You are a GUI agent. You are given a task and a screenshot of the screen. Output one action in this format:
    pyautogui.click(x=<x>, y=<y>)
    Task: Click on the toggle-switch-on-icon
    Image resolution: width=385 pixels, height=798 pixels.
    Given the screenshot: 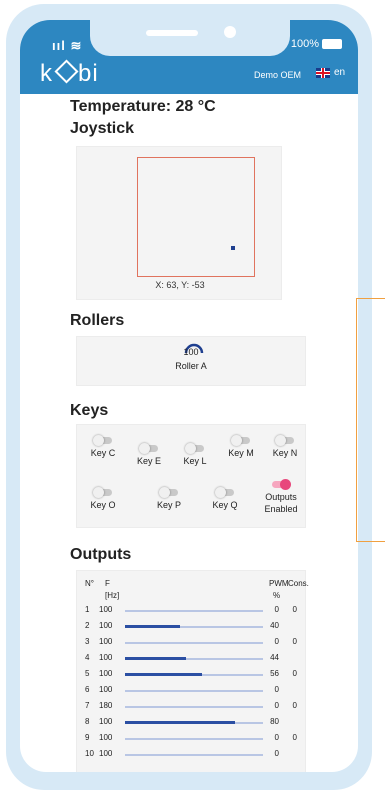 What is the action you would take?
    pyautogui.click(x=281, y=484)
    